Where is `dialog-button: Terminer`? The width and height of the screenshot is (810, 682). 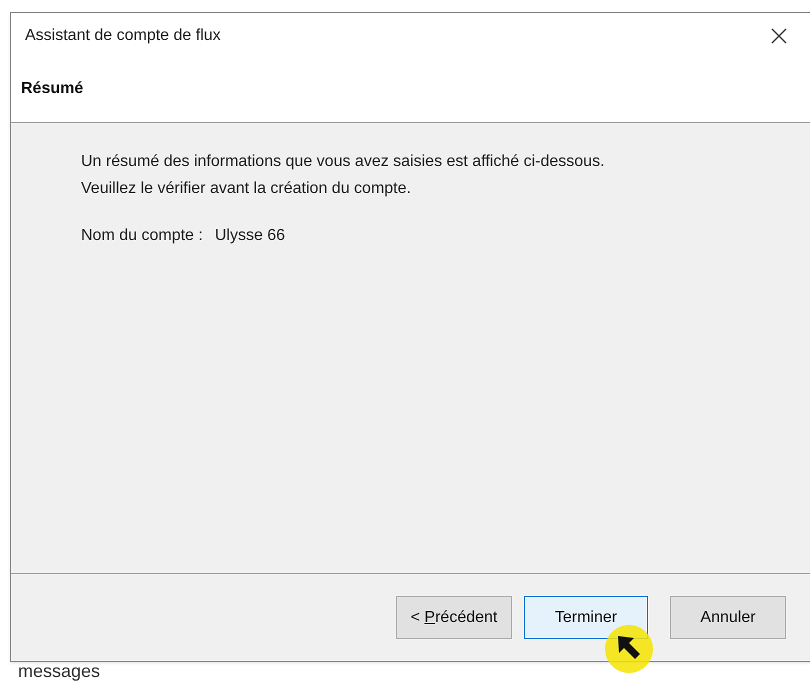
dialog-button: Terminer is located at coordinates (586, 617).